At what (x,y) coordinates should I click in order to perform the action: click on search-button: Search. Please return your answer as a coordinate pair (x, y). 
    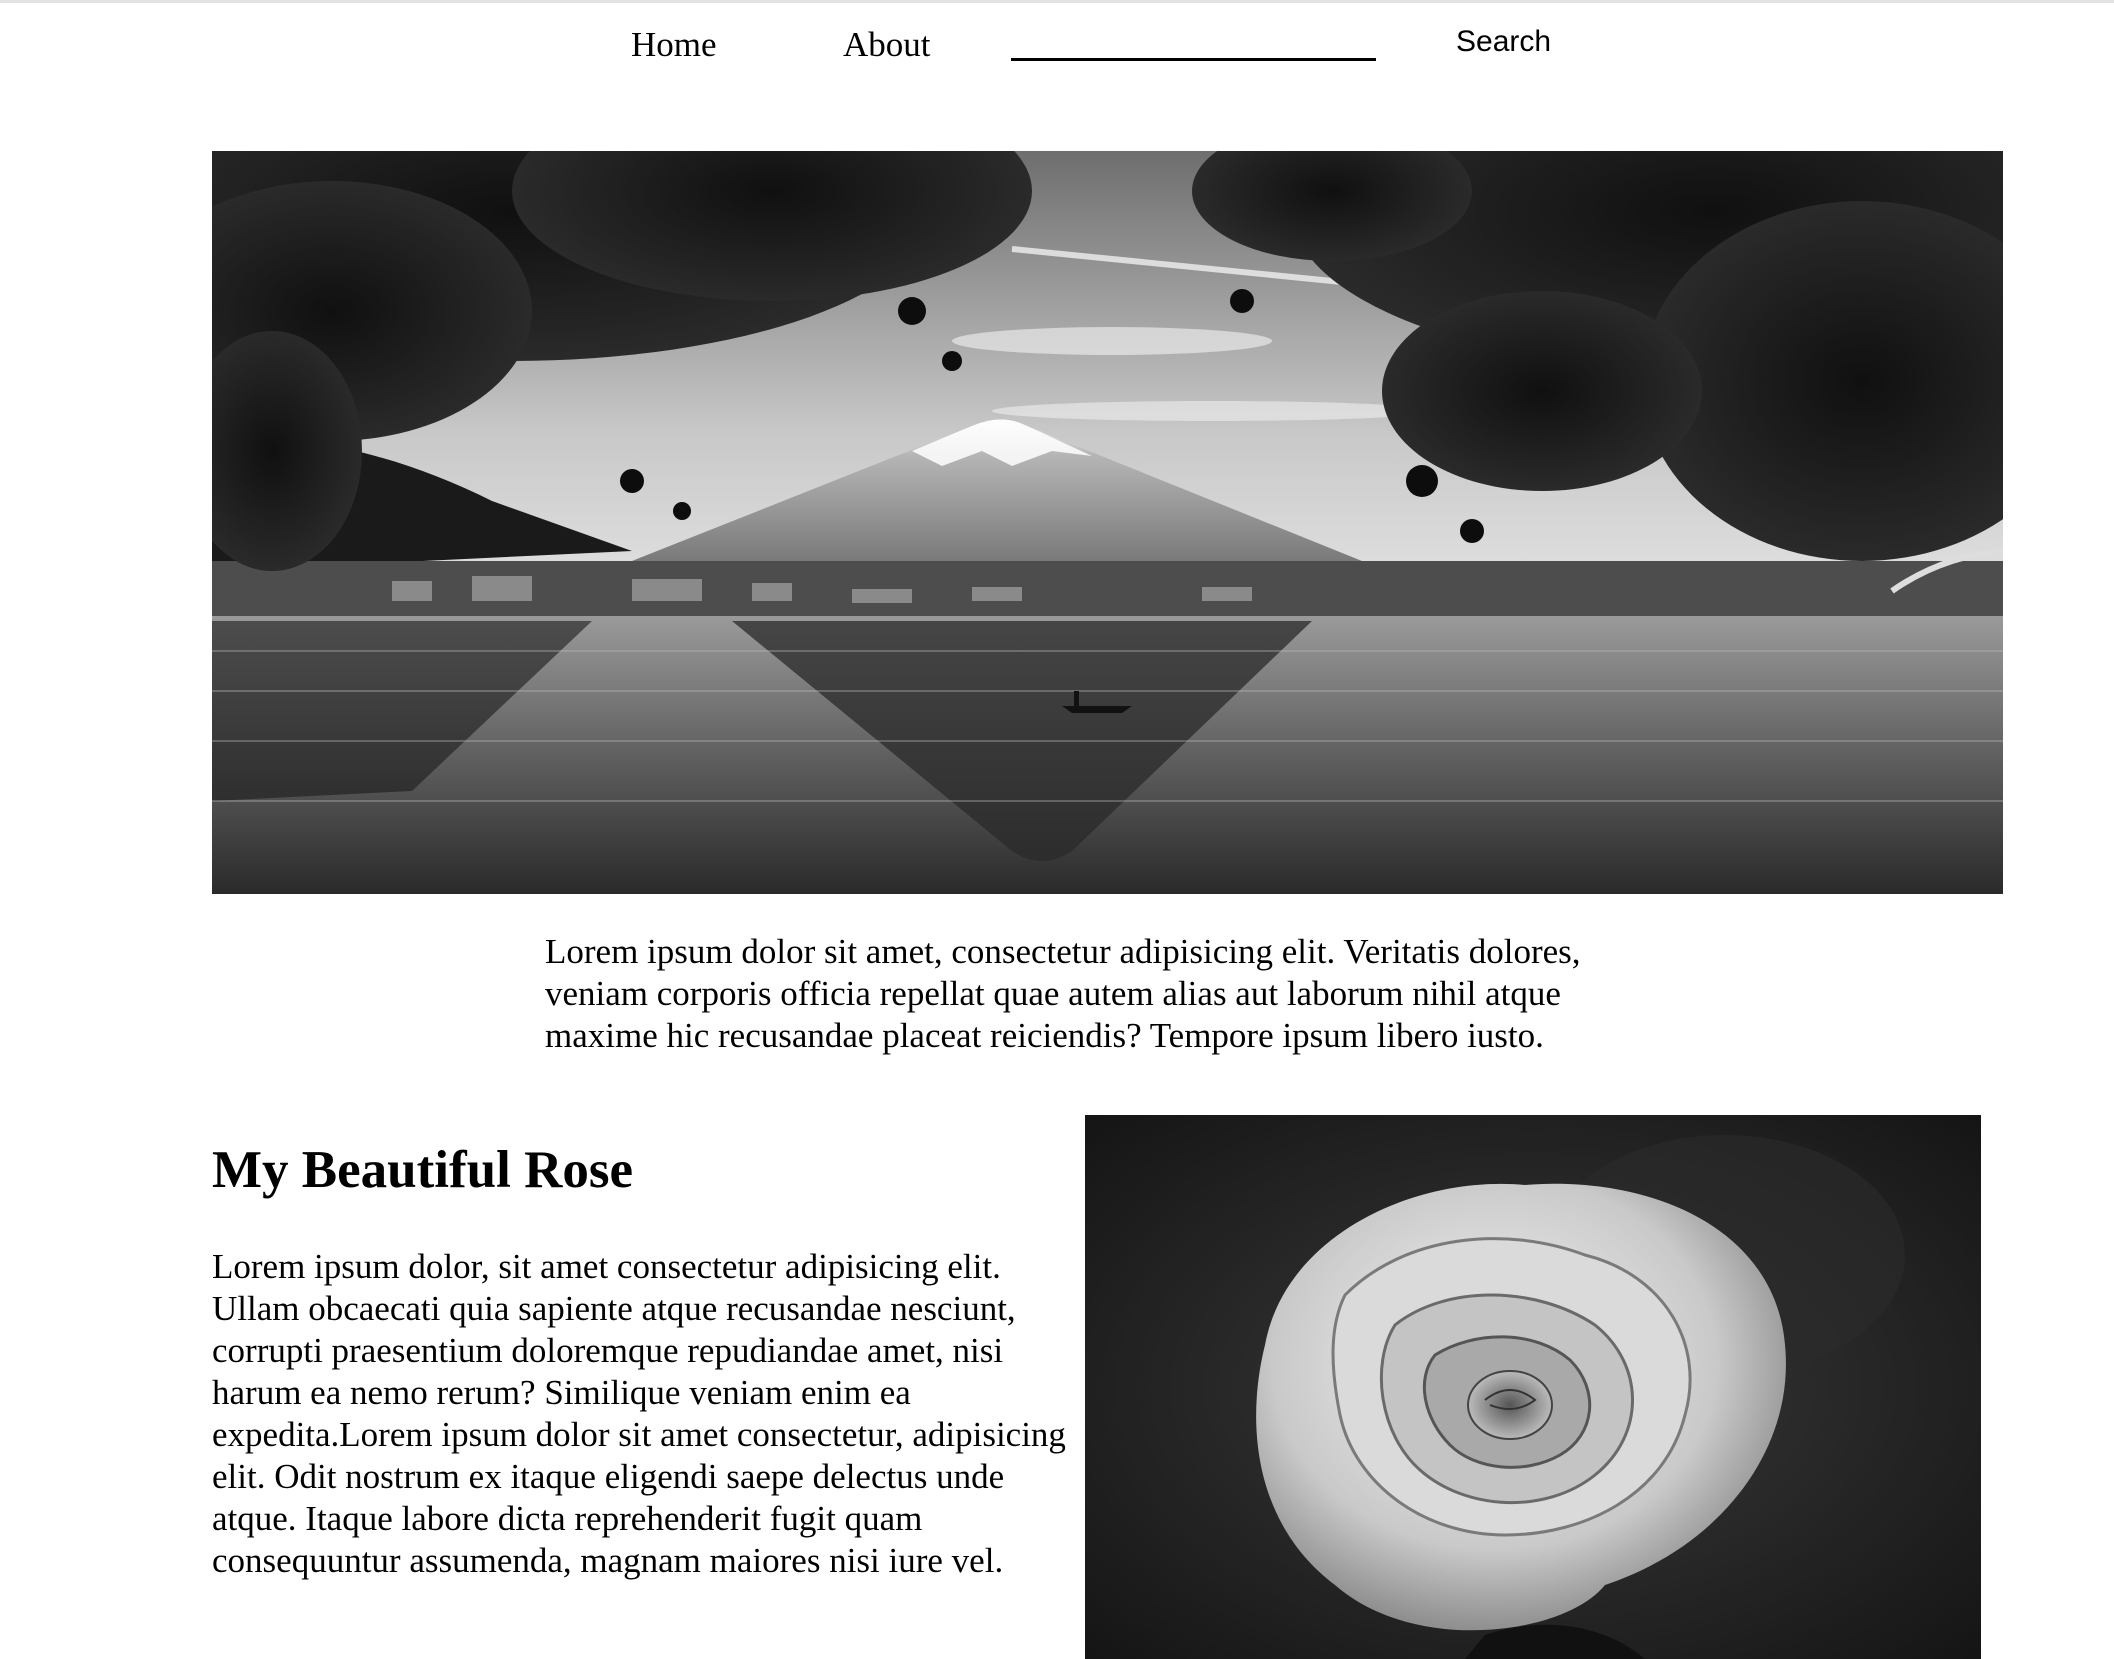
    Looking at the image, I should click on (1503, 42).